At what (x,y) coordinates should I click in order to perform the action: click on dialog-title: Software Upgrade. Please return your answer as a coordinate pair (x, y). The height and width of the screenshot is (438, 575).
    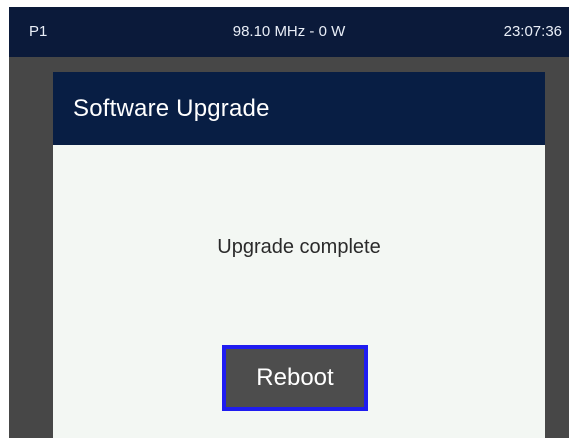
    Looking at the image, I should click on (299, 108).